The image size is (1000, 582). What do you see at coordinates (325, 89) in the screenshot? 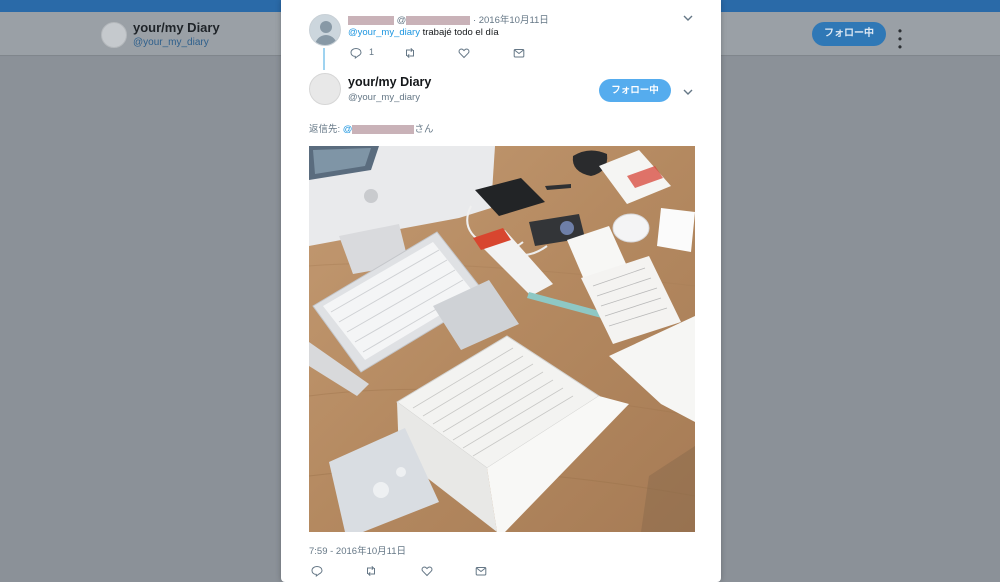
I see `main-avatar` at bounding box center [325, 89].